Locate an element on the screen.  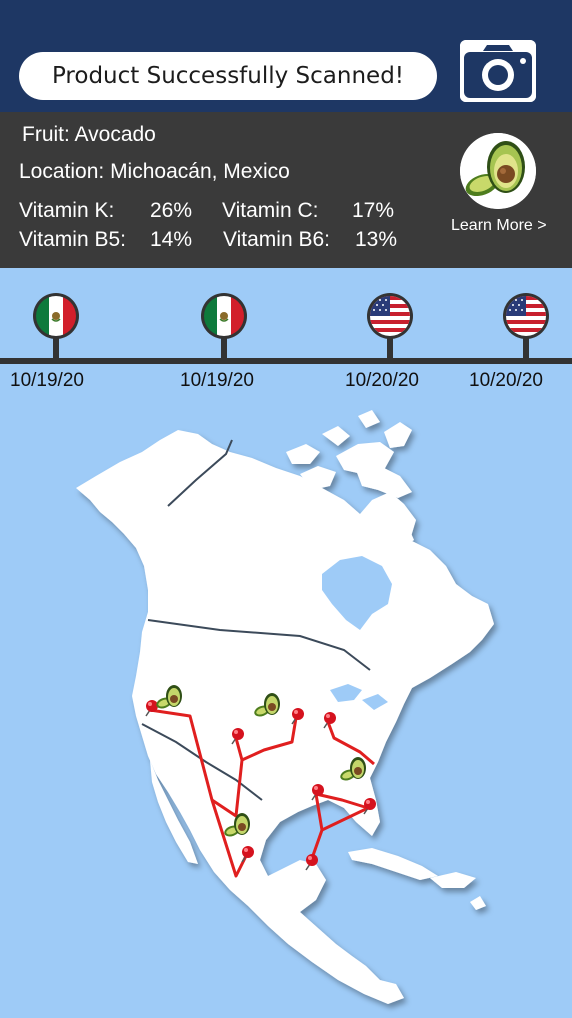
vitamin-c-value: 17% is located at coordinates (373, 210).